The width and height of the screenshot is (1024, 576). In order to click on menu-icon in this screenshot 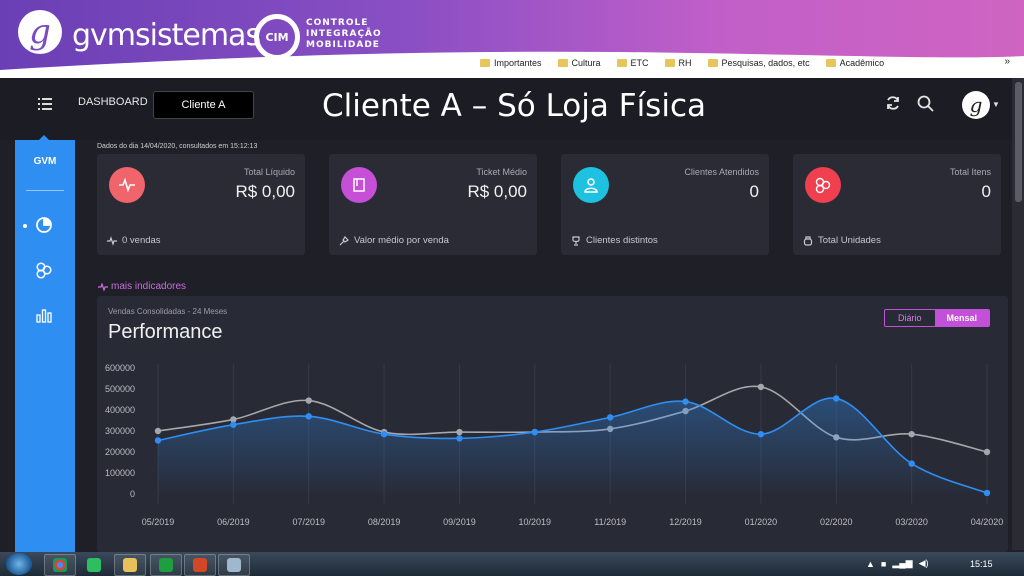, I will do `click(45, 104)`.